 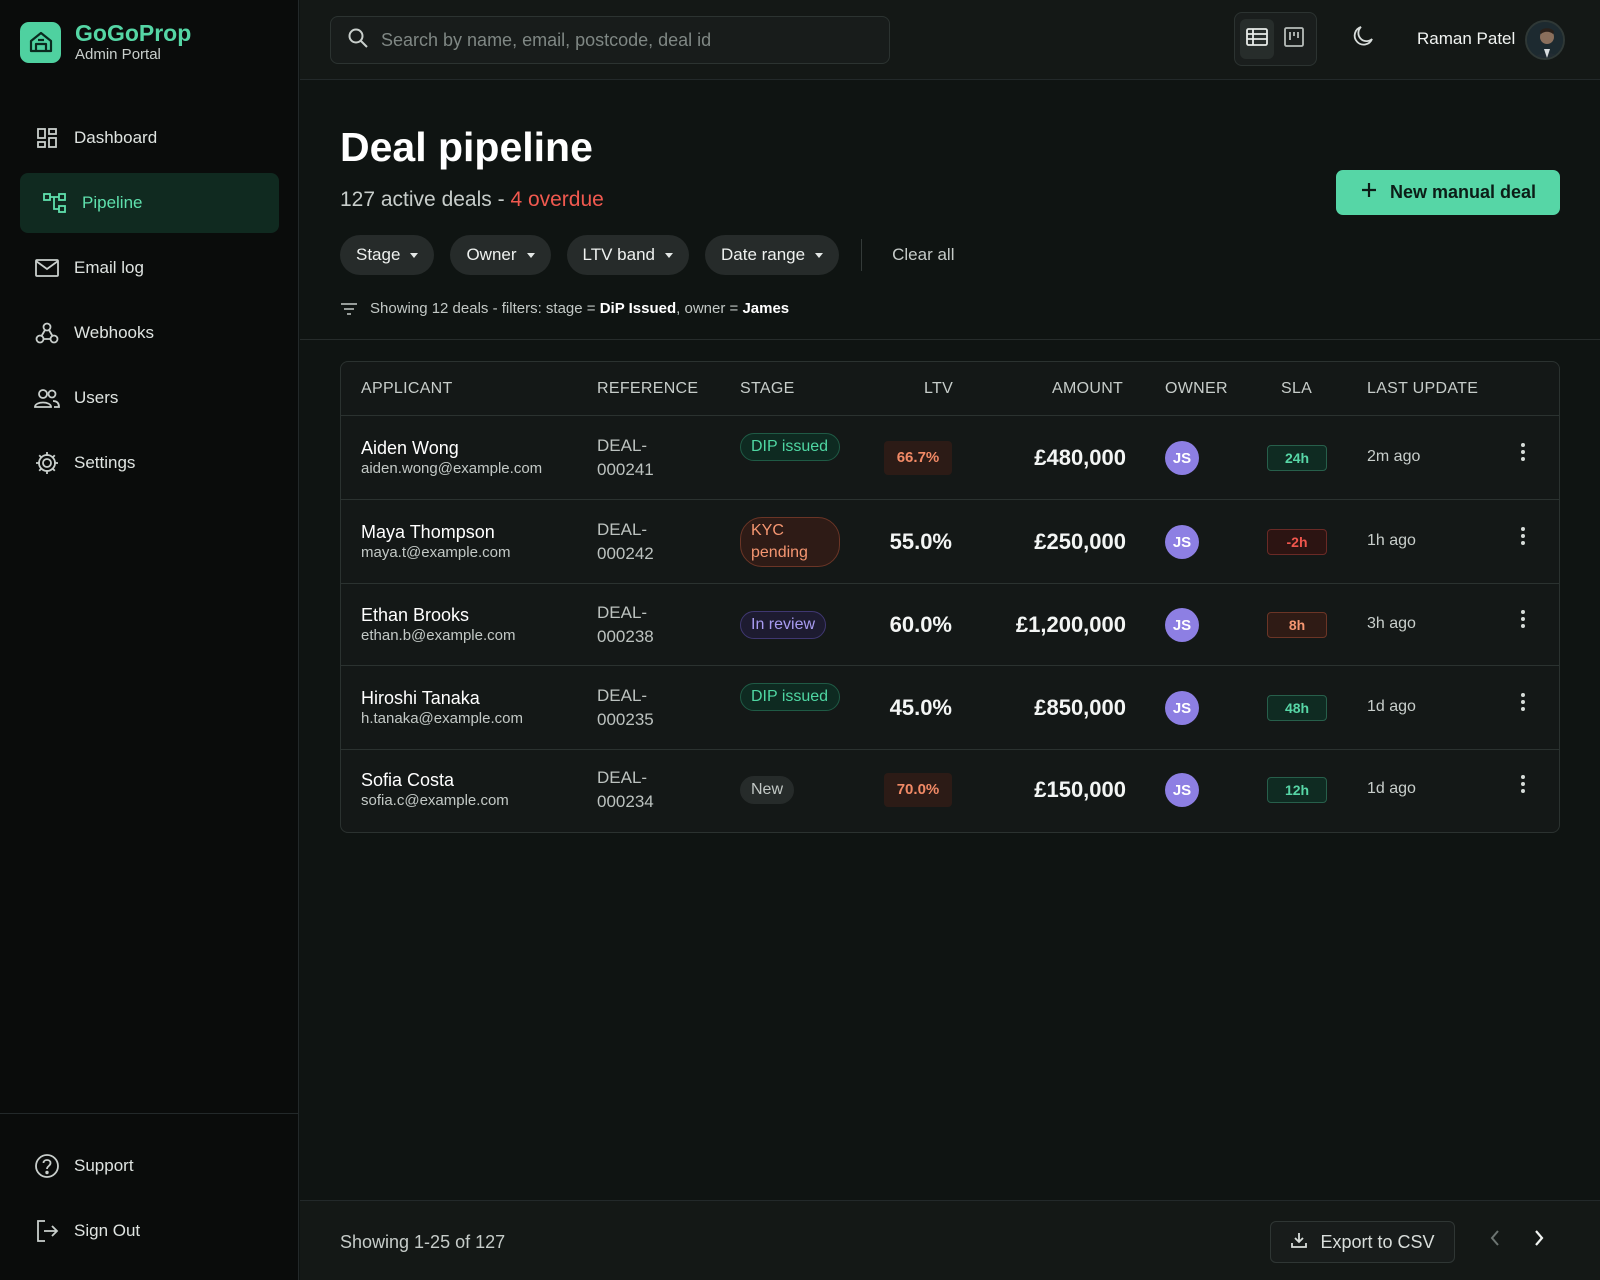 What do you see at coordinates (438, 635) in the screenshot?
I see `applicant-email: ethan.b@example.com` at bounding box center [438, 635].